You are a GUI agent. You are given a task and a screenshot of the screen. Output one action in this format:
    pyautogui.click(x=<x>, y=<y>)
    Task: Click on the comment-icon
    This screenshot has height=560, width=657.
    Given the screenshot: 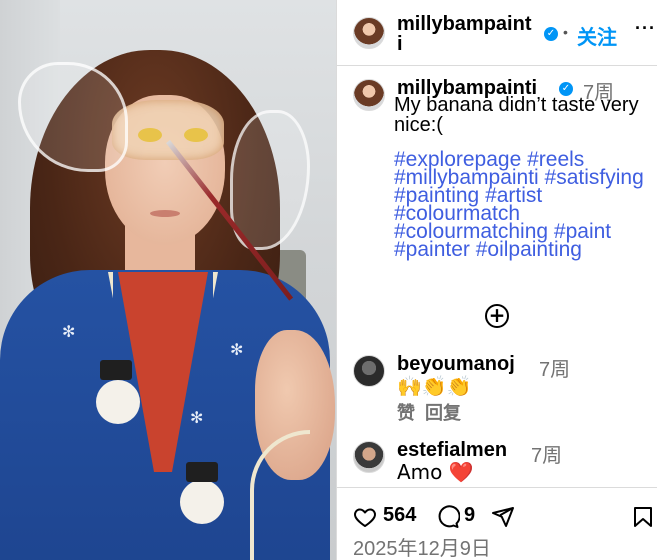 What is the action you would take?
    pyautogui.click(x=448, y=517)
    